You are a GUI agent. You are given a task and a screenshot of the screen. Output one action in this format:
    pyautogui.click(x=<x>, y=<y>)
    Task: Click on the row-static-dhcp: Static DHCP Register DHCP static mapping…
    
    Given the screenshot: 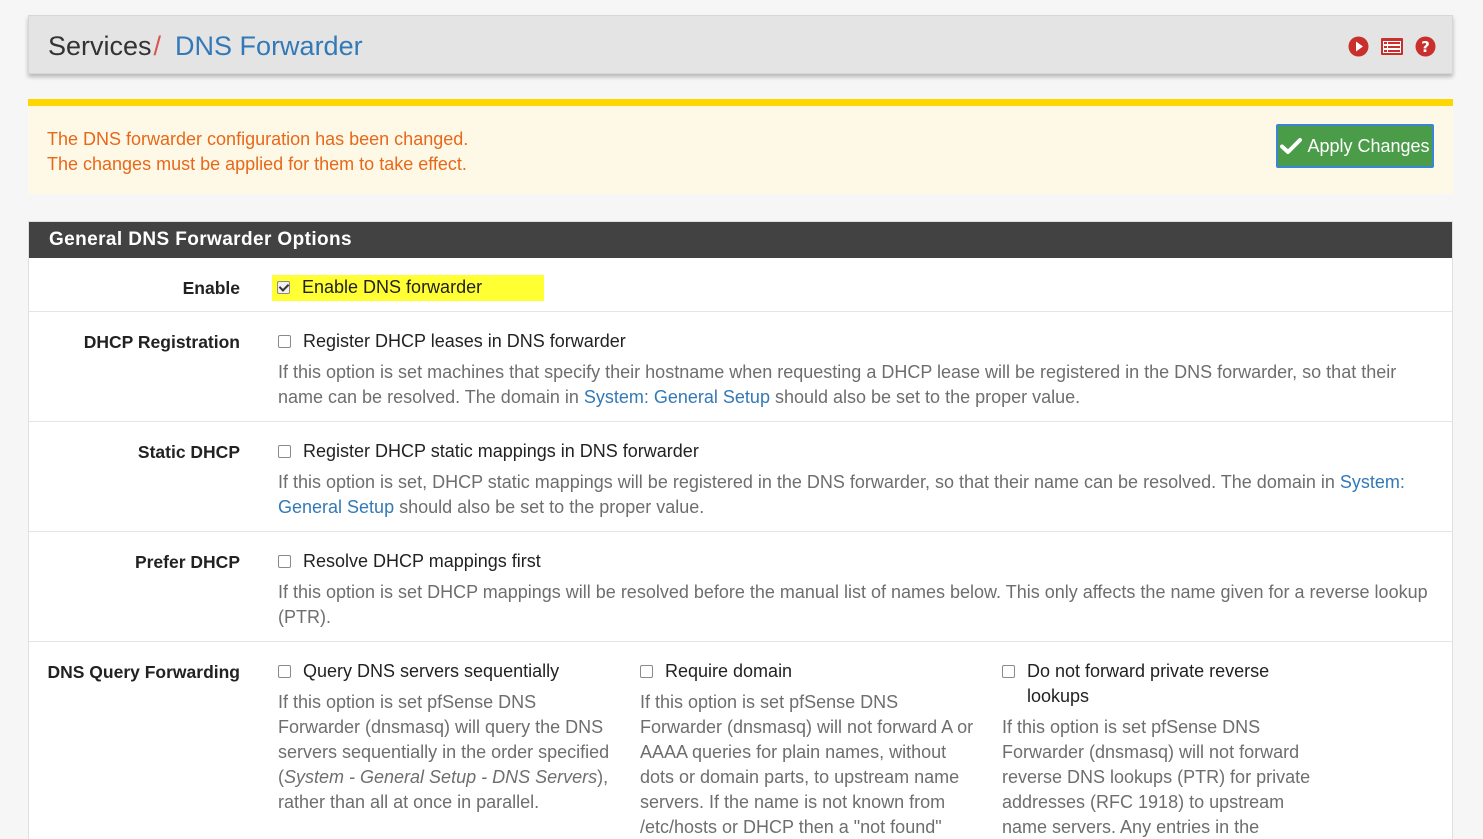 What is the action you would take?
    pyautogui.click(x=740, y=476)
    